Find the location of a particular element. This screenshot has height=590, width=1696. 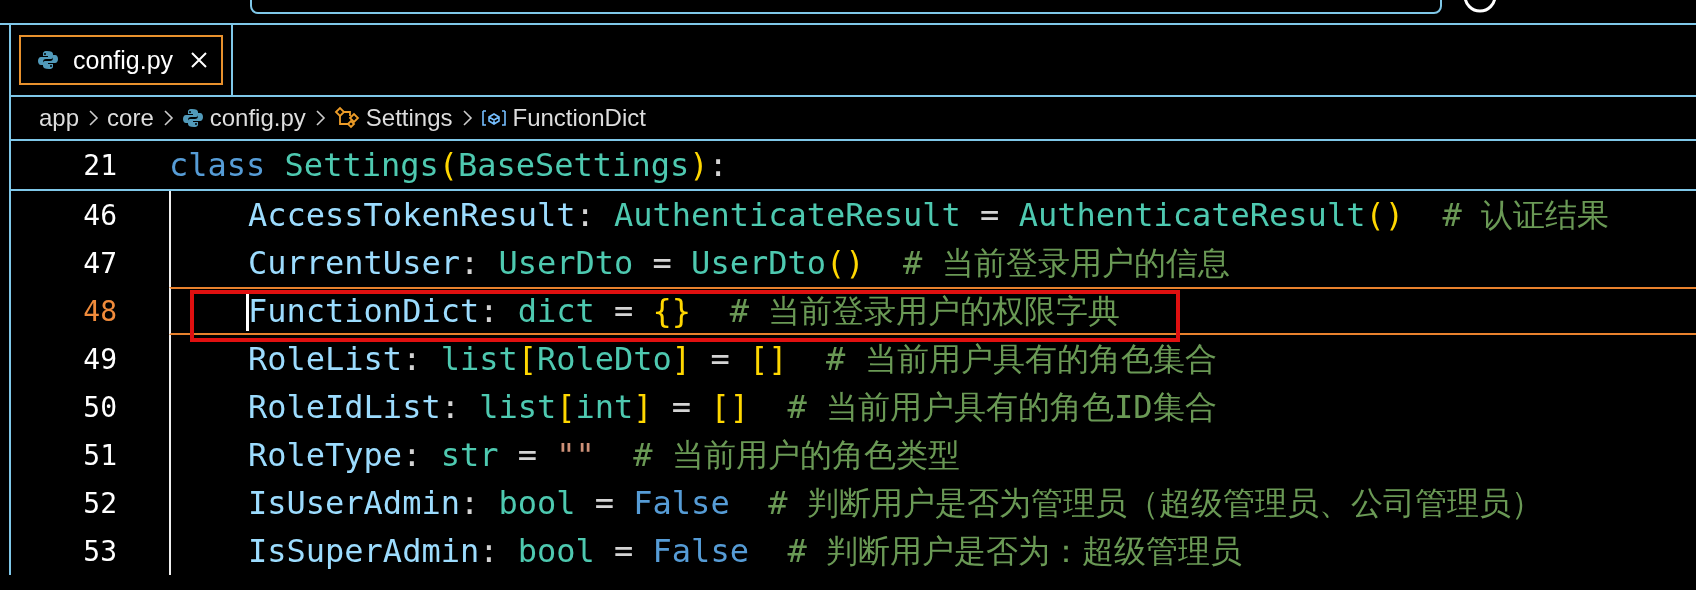

code-line: class Settings(BaseSettings): is located at coordinates (448, 165).